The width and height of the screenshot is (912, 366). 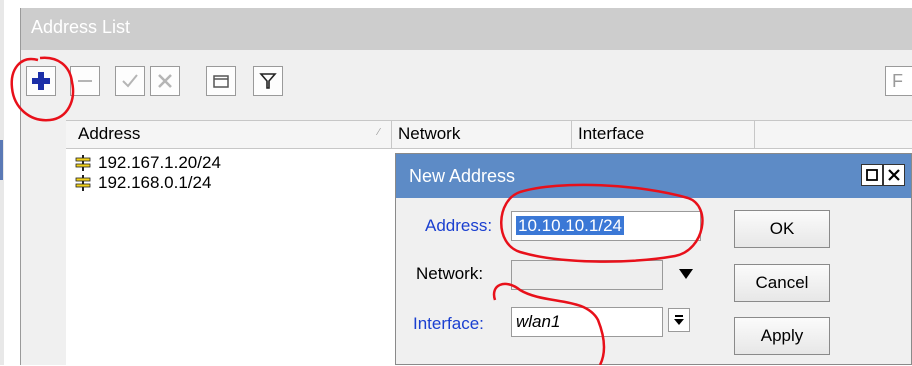 I want to click on column-header-interface: Interface, so click(x=611, y=134).